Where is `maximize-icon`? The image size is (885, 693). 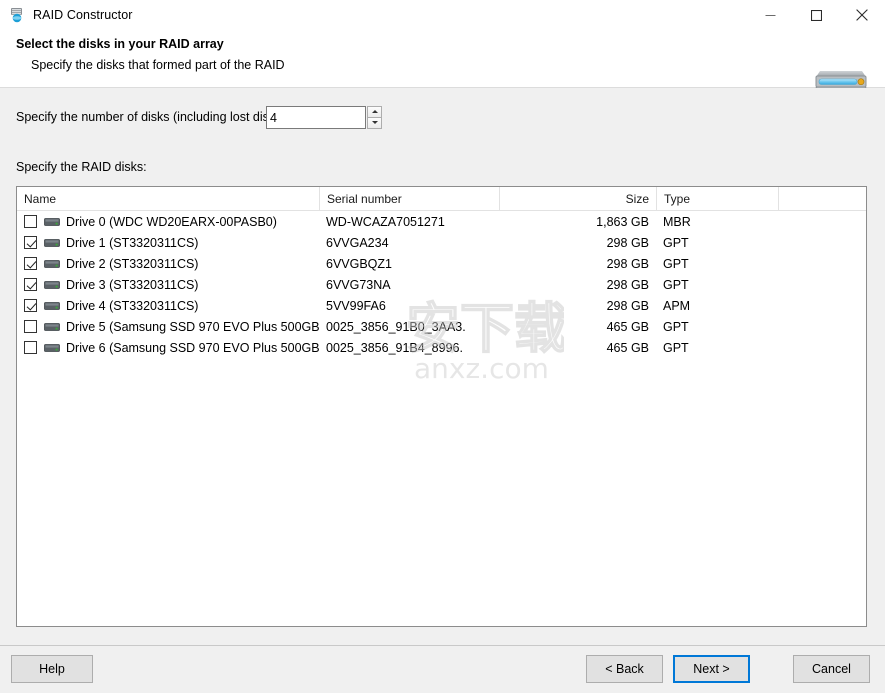
maximize-icon is located at coordinates (816, 15).